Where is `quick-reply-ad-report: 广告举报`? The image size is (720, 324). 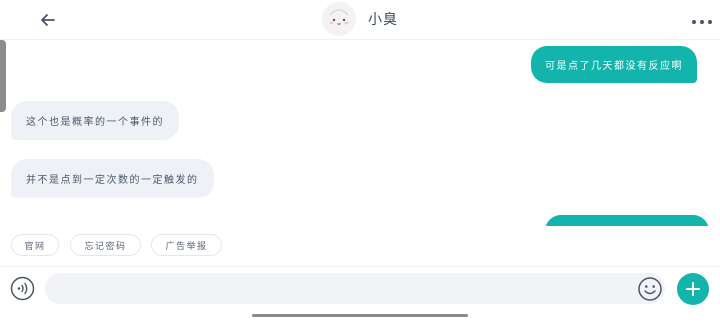 quick-reply-ad-report: 广告举报 is located at coordinates (186, 245).